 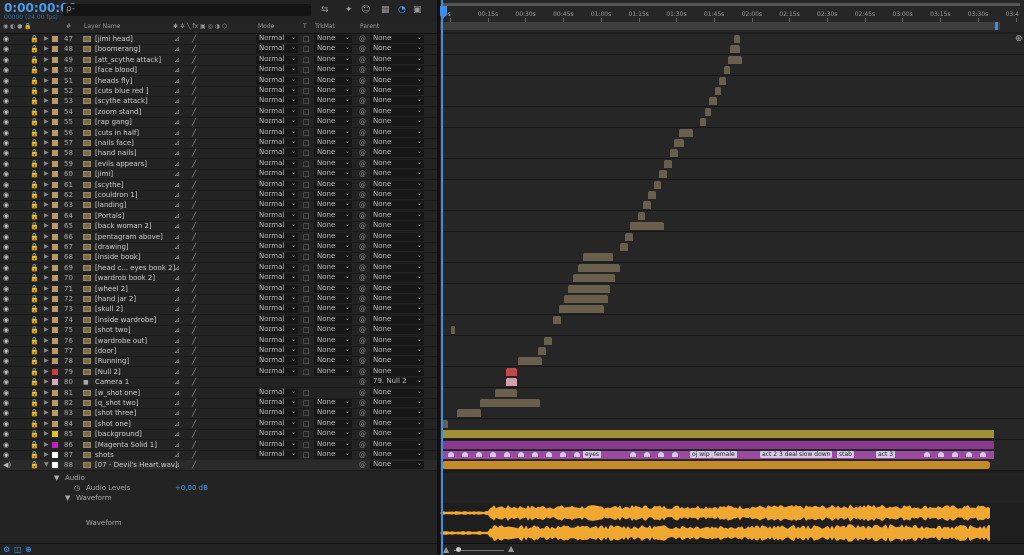 What do you see at coordinates (117, 133) in the screenshot?
I see `layer-name: [cuts in half]` at bounding box center [117, 133].